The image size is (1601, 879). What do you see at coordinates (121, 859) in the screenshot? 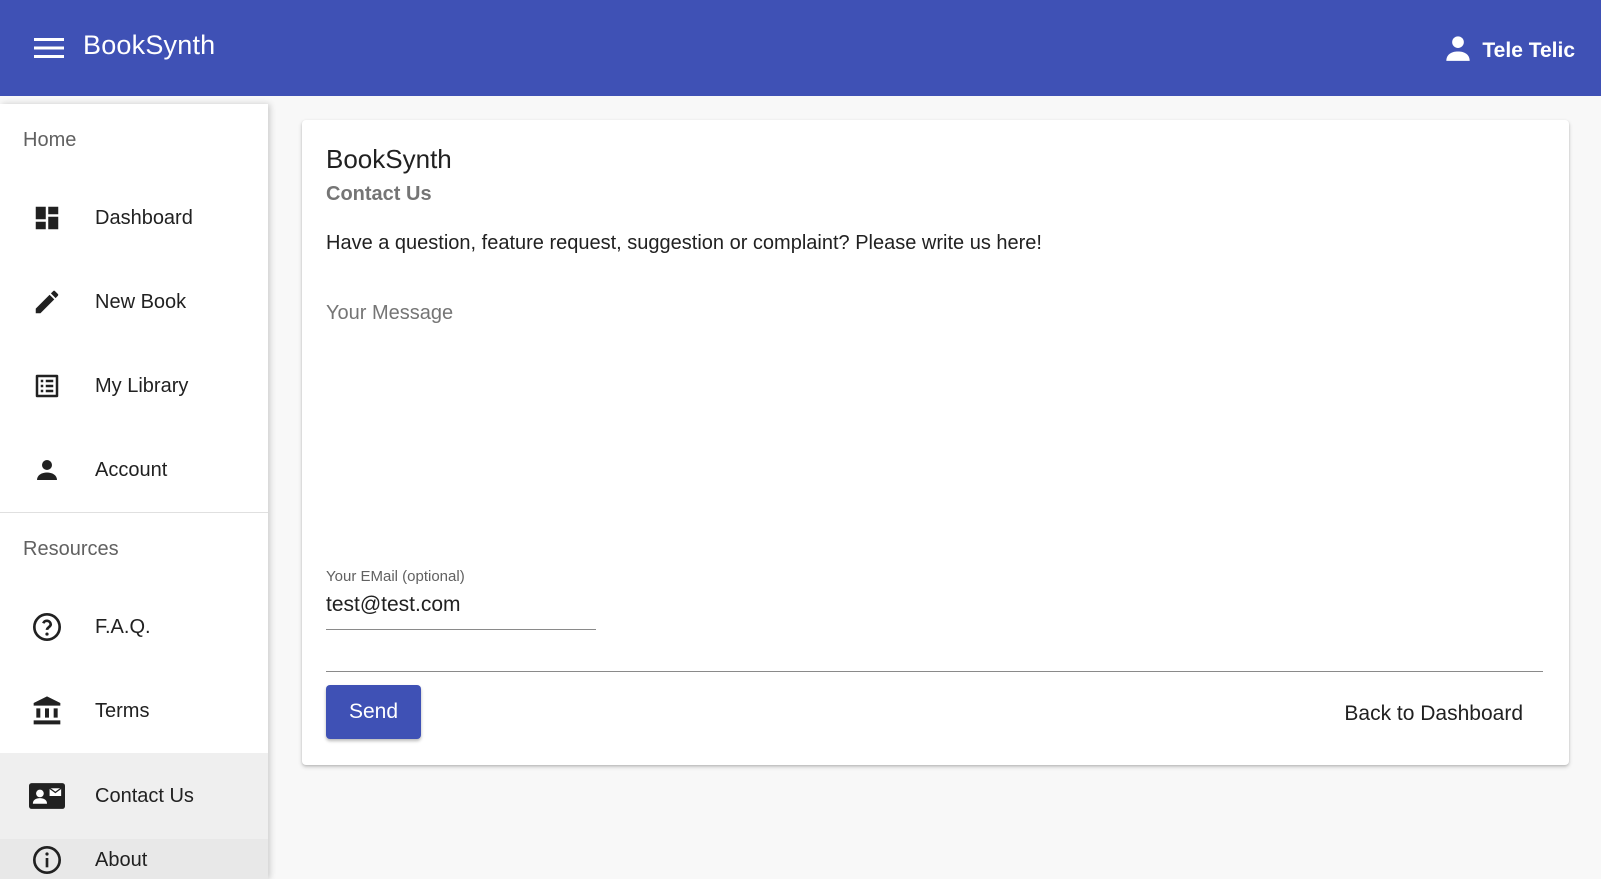
I see `sidebar-item-label: About` at bounding box center [121, 859].